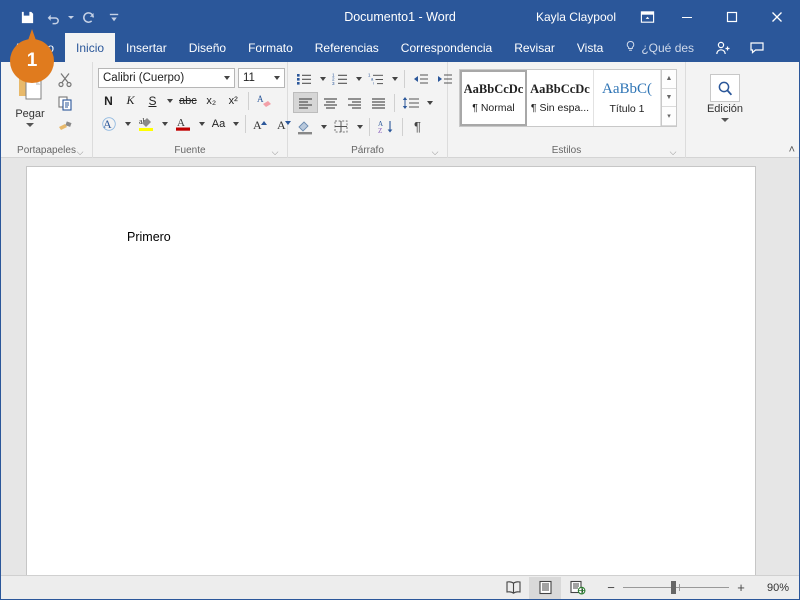 This screenshot has height=600, width=800. Describe the element at coordinates (265, 100) in the screenshot. I see `clear-formatting-icon: A` at that location.